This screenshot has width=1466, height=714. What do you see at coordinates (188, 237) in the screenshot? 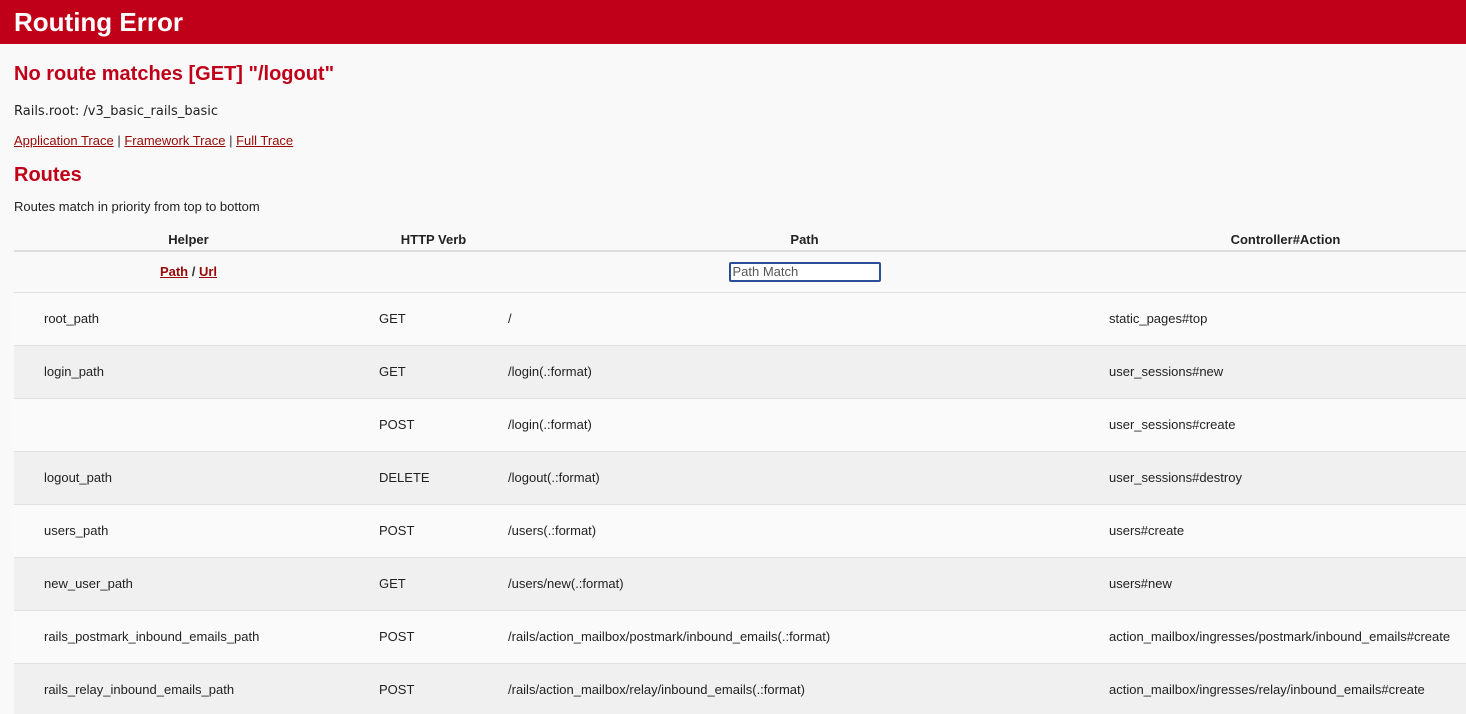
I see `column-header-helper: Helper` at bounding box center [188, 237].